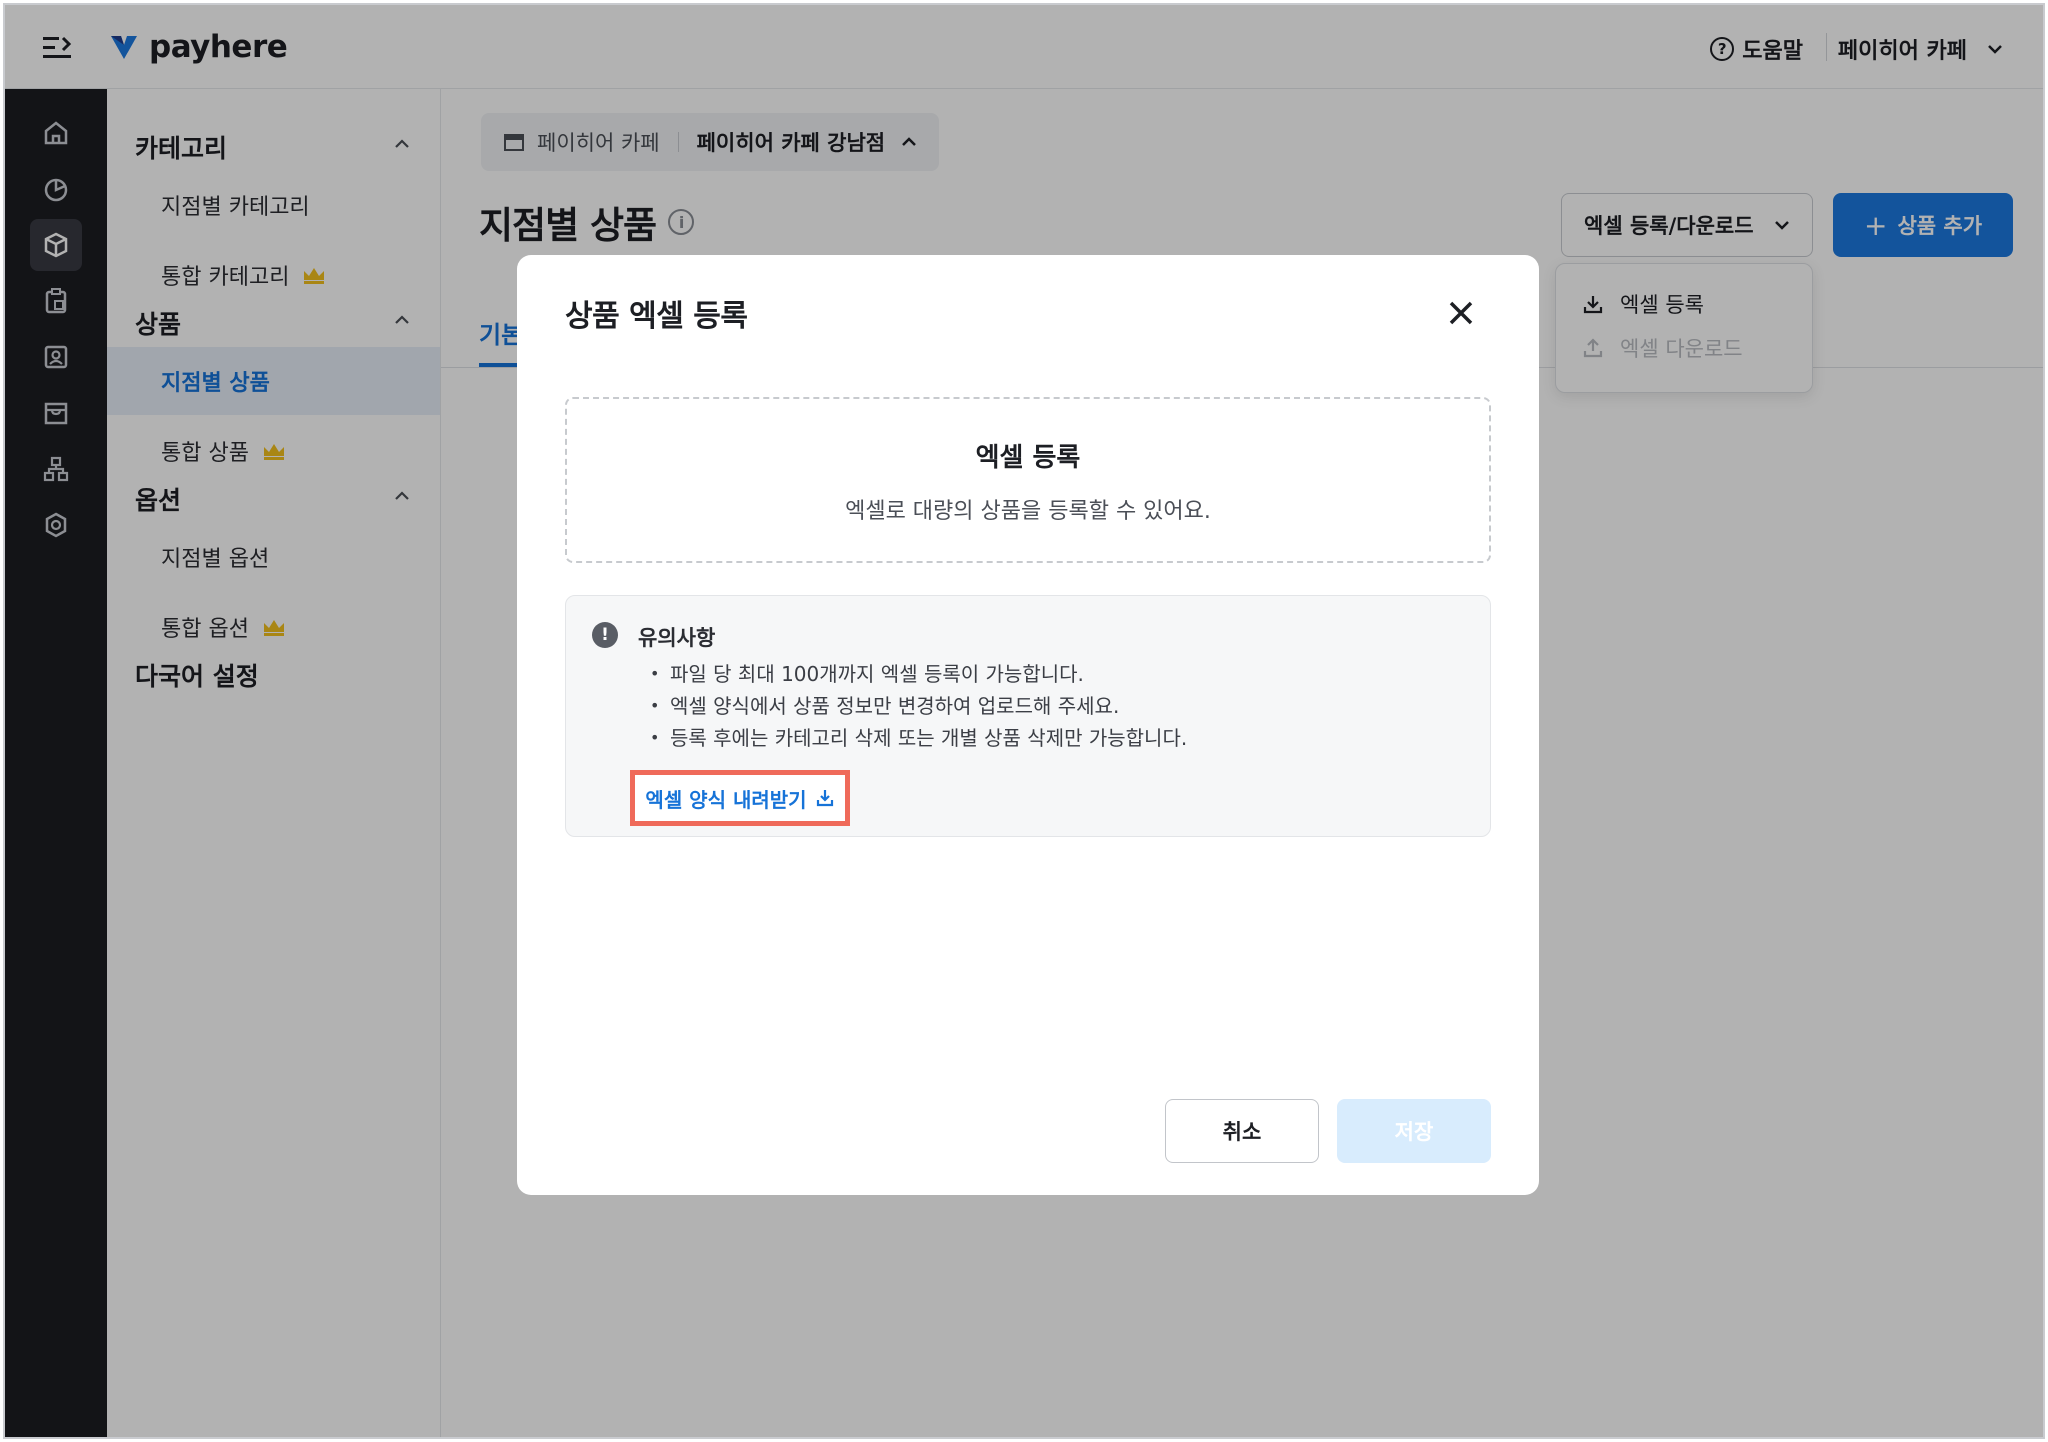  I want to click on dropzone-description: 엑셀로 대량의 상품을 등록할 수 있어요., so click(1028, 511).